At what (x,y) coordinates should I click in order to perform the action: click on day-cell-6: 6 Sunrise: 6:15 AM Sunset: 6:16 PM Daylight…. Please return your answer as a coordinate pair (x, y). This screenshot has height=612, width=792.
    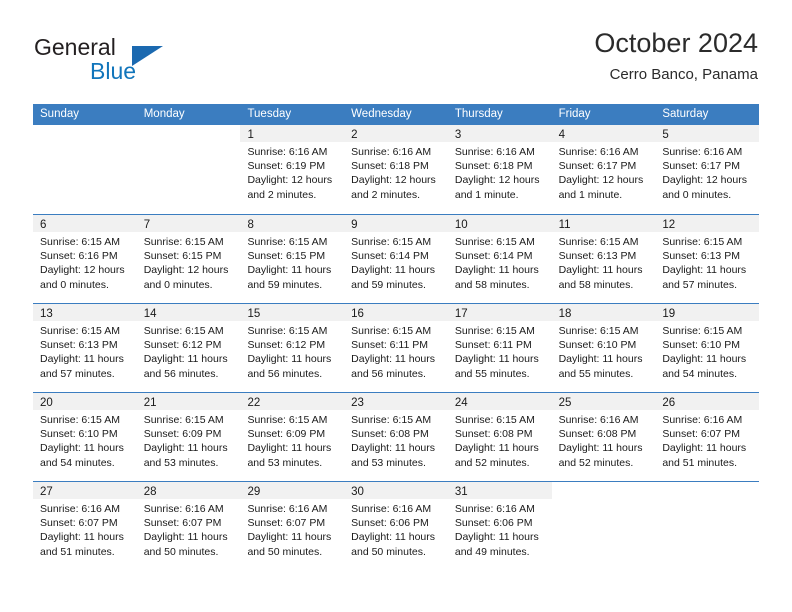
    Looking at the image, I should click on (85, 259).